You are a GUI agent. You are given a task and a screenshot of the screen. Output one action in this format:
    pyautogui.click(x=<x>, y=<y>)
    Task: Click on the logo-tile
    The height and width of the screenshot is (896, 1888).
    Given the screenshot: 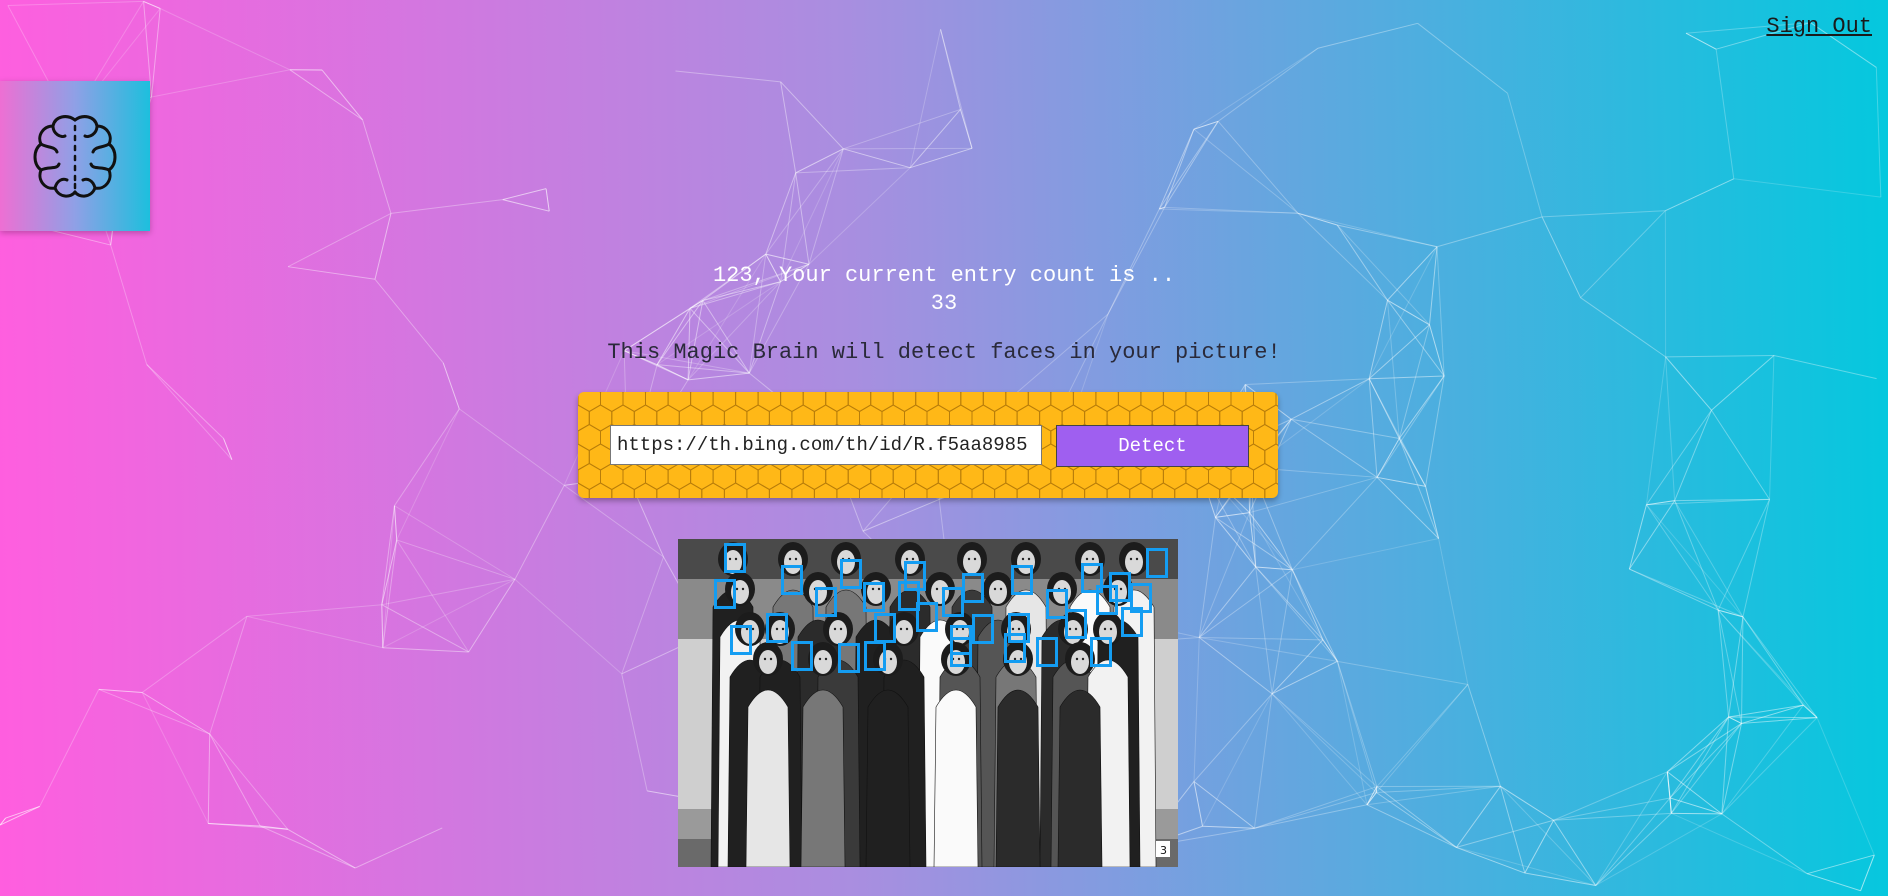 What is the action you would take?
    pyautogui.click(x=75, y=156)
    